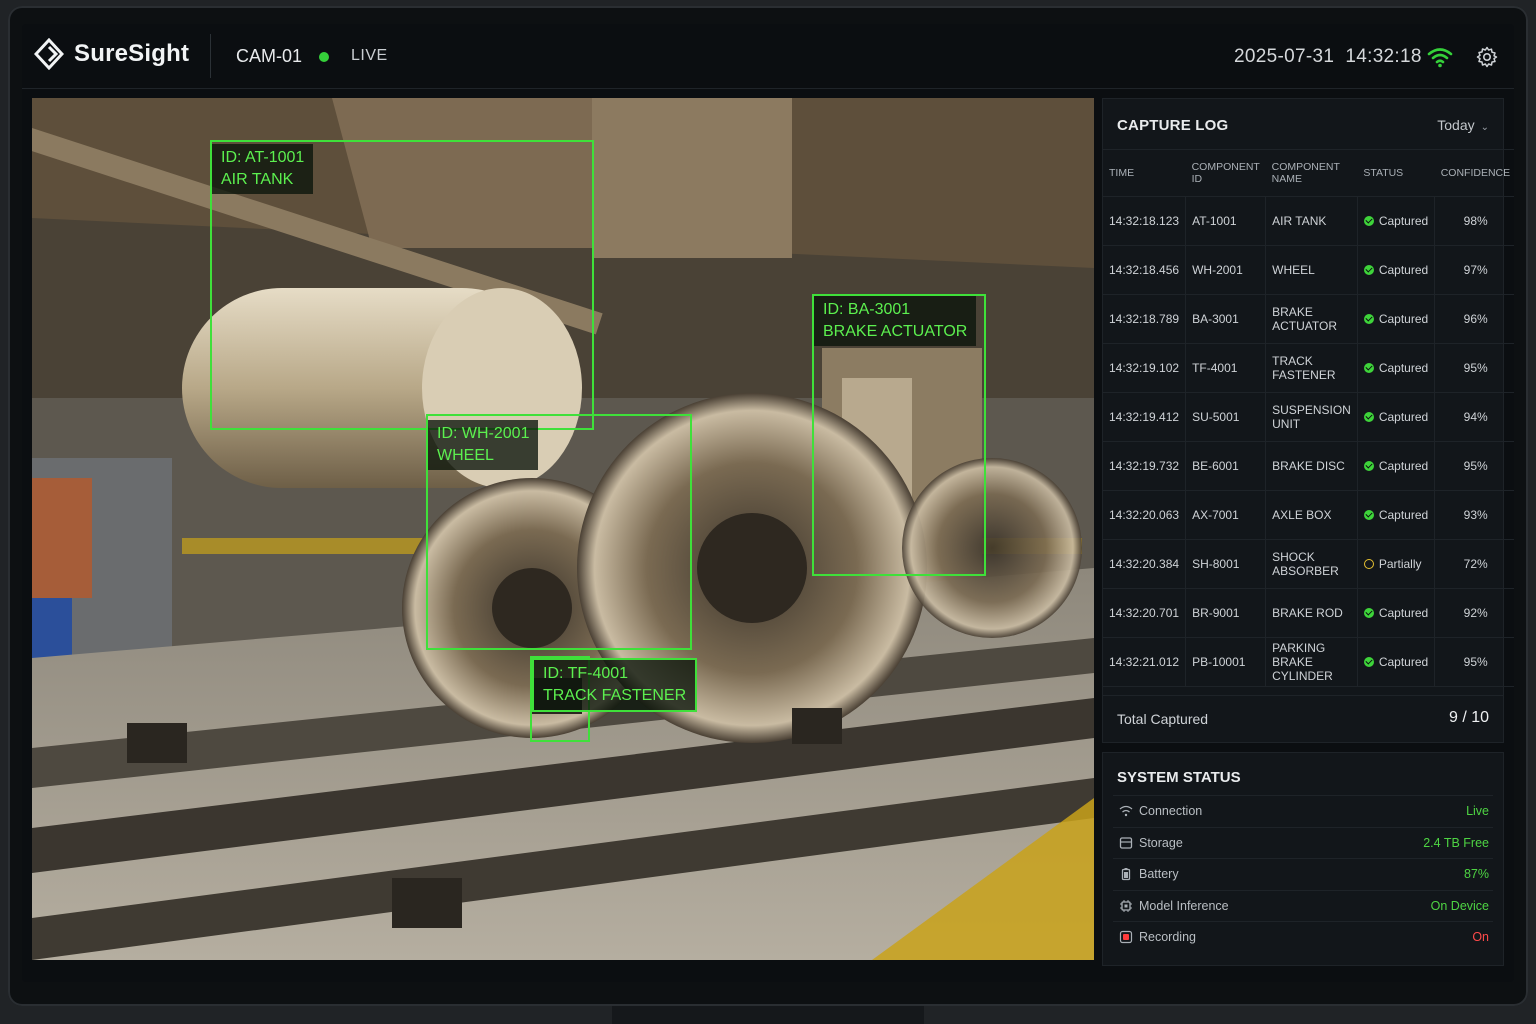  What do you see at coordinates (1184, 905) in the screenshot?
I see `status-label: Model Inference` at bounding box center [1184, 905].